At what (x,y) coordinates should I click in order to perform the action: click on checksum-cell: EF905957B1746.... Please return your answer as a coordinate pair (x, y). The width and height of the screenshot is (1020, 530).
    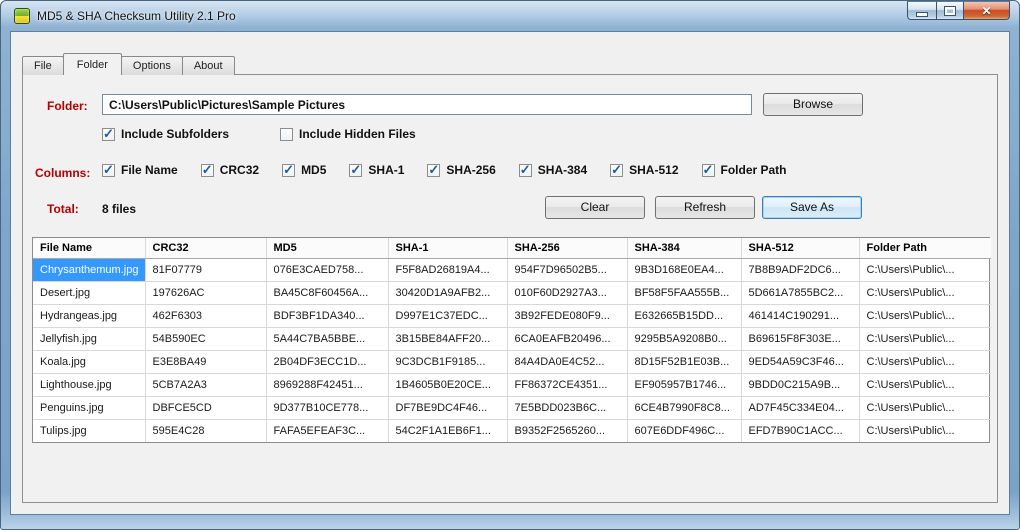
    Looking at the image, I should click on (684, 385).